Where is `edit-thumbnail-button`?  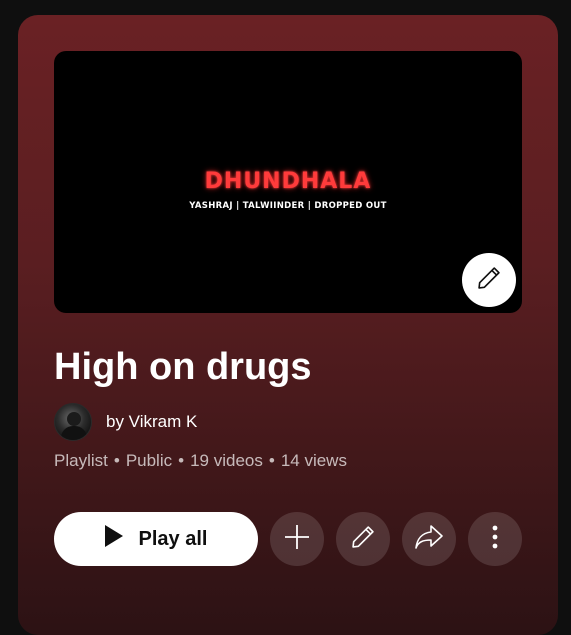
edit-thumbnail-button is located at coordinates (489, 280).